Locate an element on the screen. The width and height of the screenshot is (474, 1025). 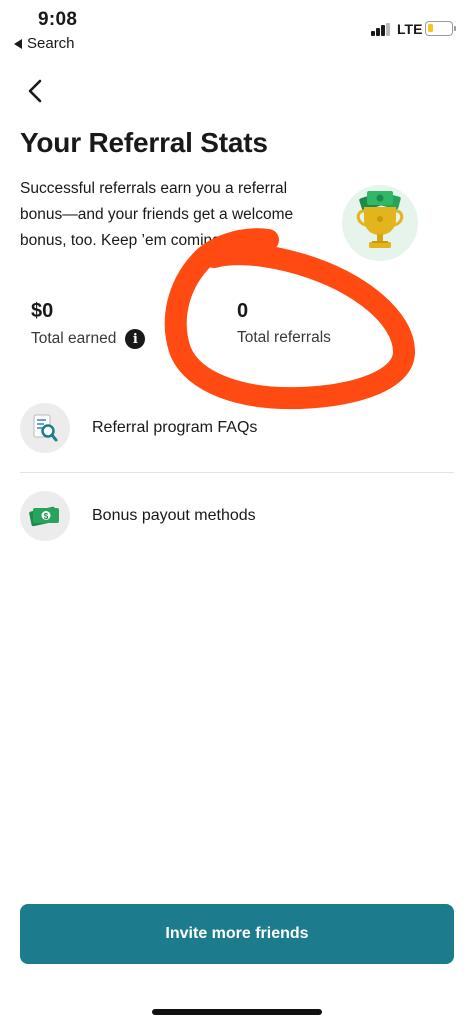
back-button is located at coordinates (36, 91).